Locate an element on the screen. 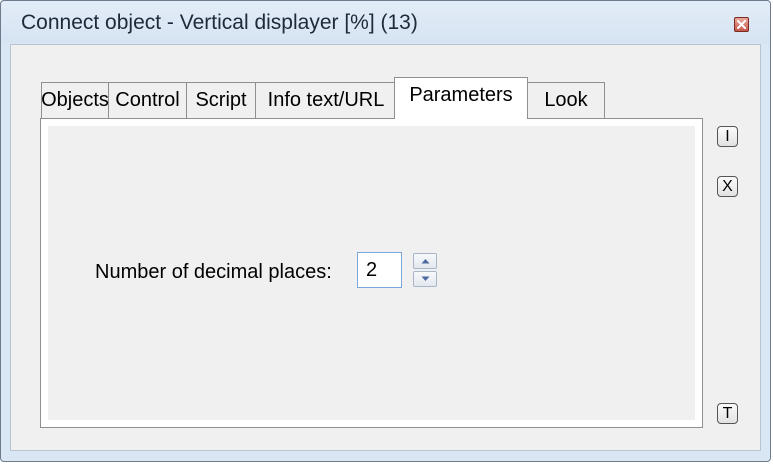  decimal-places-input: 2 is located at coordinates (379, 270).